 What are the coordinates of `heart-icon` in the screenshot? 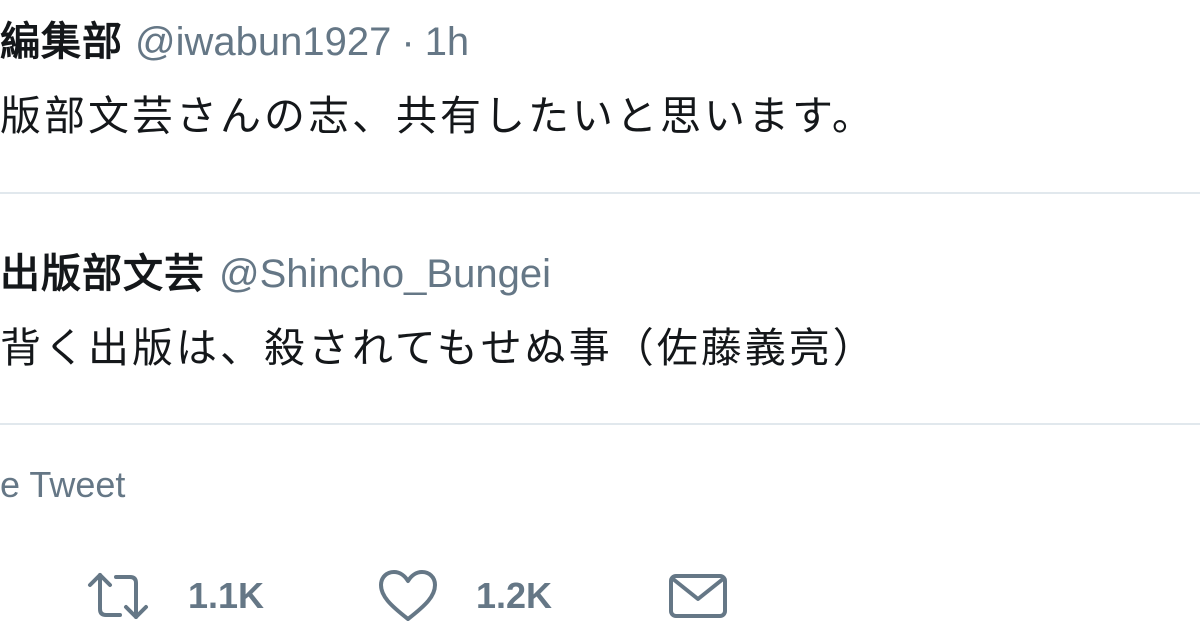 It's located at (408, 596).